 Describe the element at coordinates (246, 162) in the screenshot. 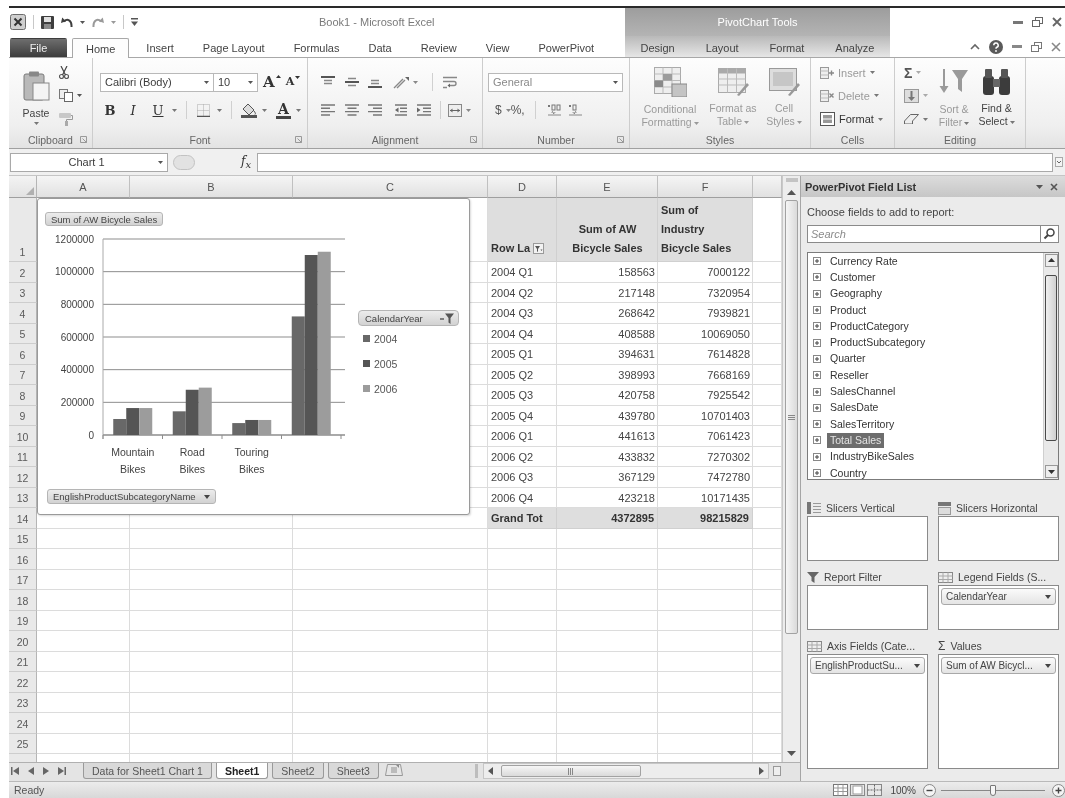

I see `insert-function-button: f$_{x}$` at that location.